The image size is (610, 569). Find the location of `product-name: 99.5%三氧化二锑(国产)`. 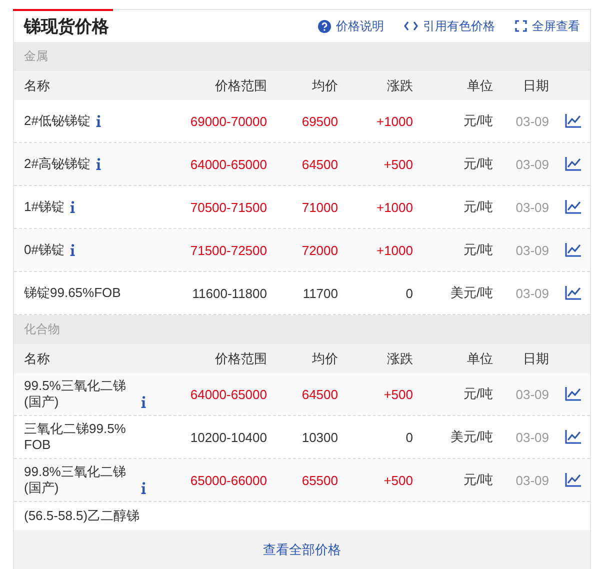

product-name: 99.5%三氧化二锑(国产) is located at coordinates (75, 394).